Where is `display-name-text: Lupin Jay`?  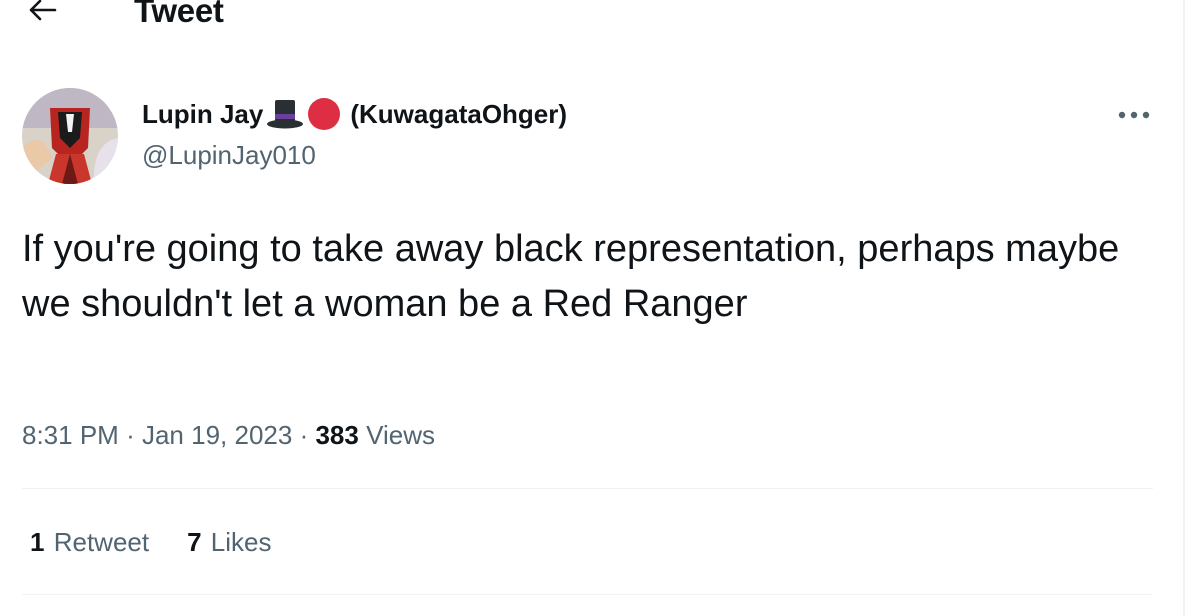
display-name-text: Lupin Jay is located at coordinates (203, 113).